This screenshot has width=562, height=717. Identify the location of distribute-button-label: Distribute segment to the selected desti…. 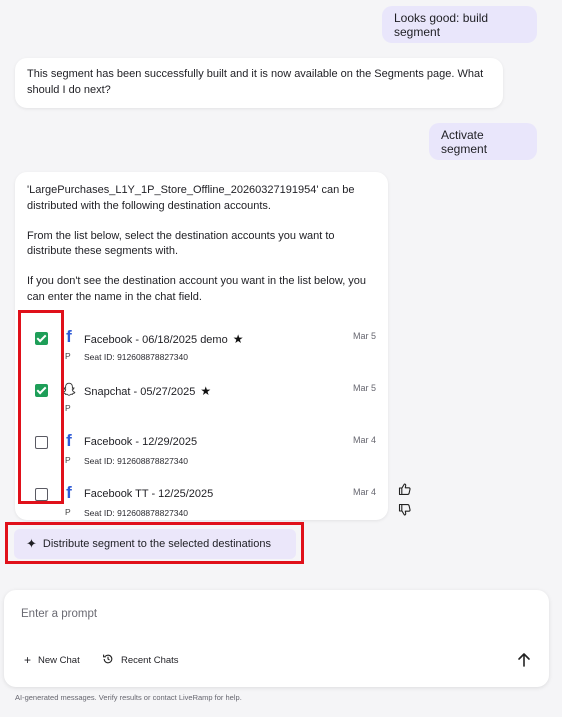
(156, 544).